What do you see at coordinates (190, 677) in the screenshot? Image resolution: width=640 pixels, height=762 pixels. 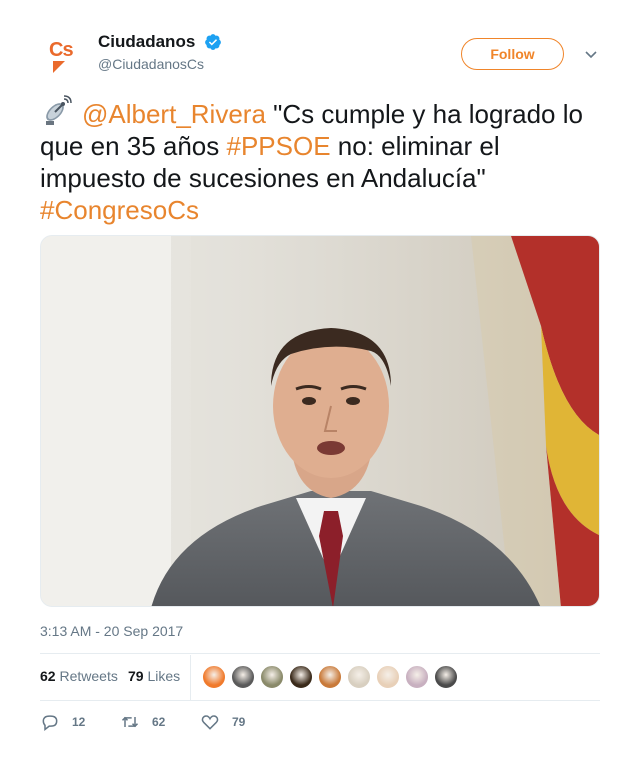 I see `stats-separator` at bounding box center [190, 677].